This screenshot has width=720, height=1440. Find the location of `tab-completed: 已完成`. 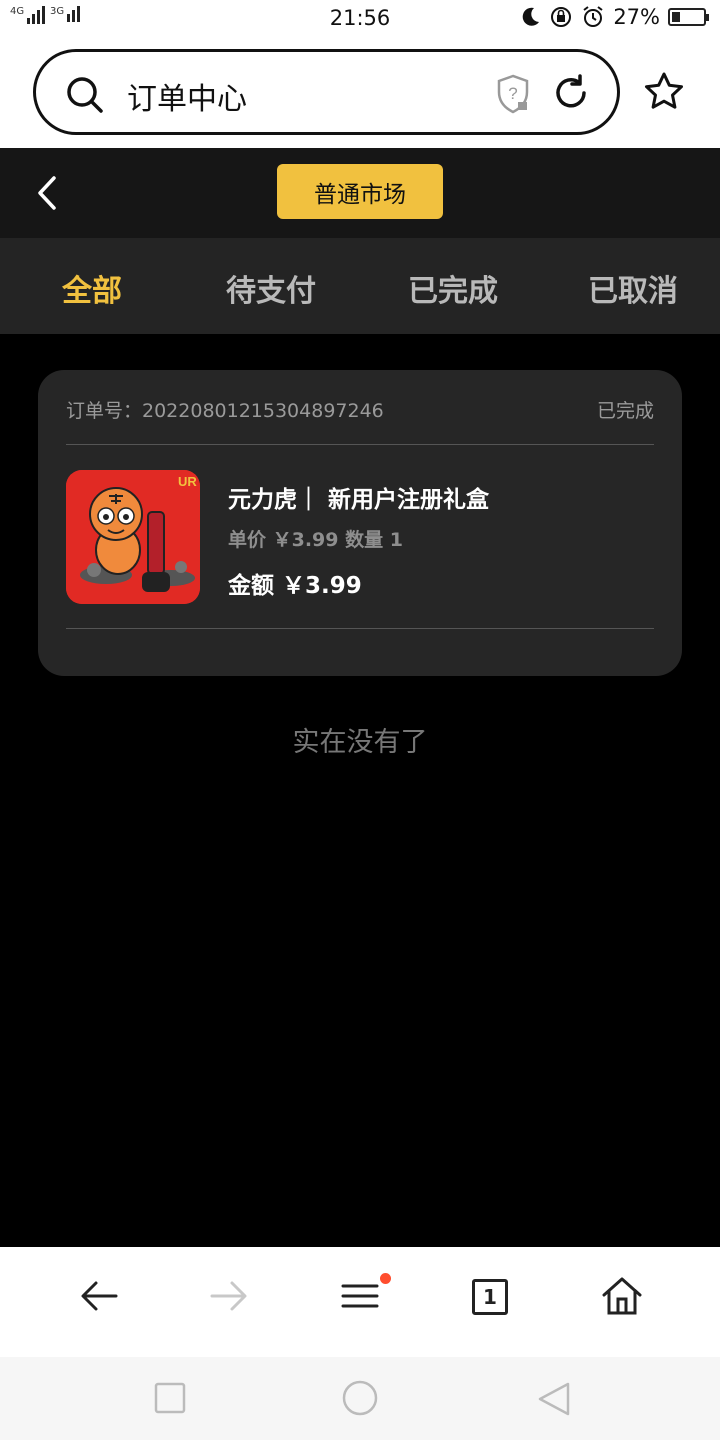

tab-completed: 已完成 is located at coordinates (453, 288).